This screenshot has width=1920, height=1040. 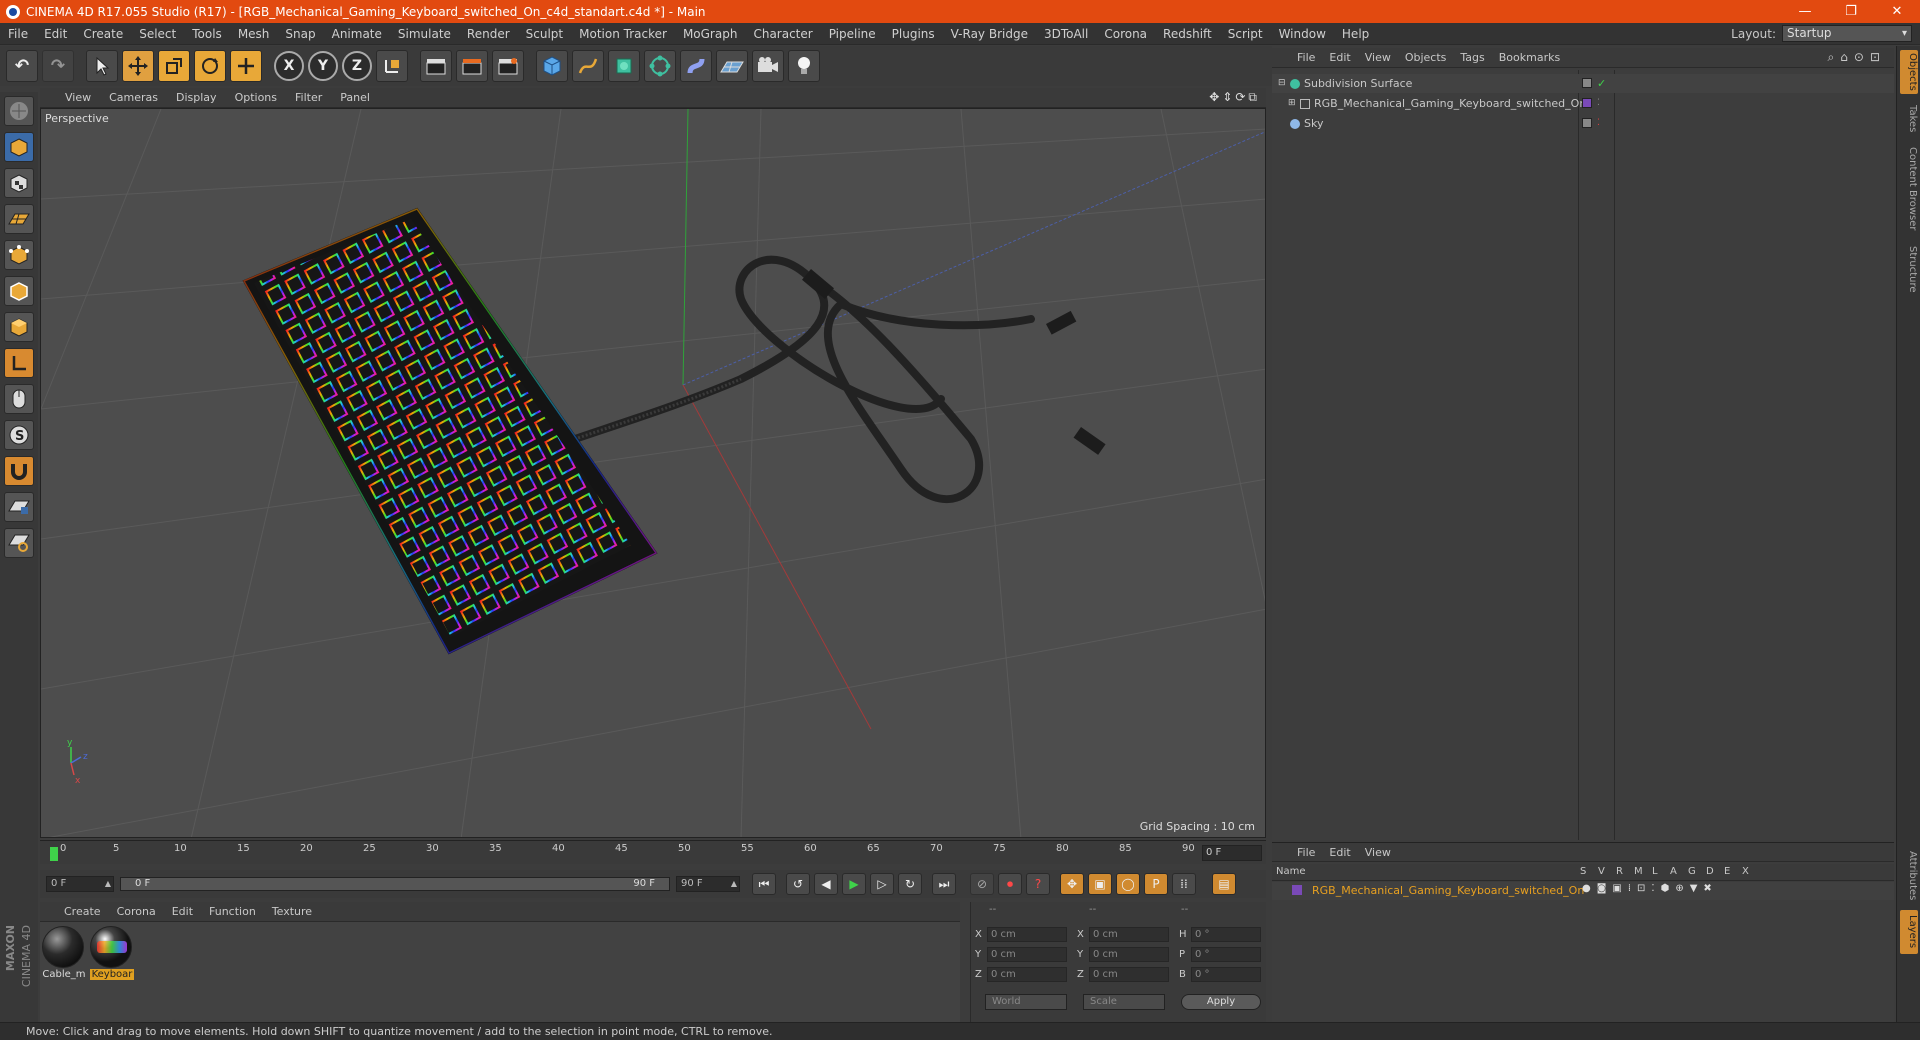 What do you see at coordinates (102, 66) in the screenshot?
I see `live-selection-button` at bounding box center [102, 66].